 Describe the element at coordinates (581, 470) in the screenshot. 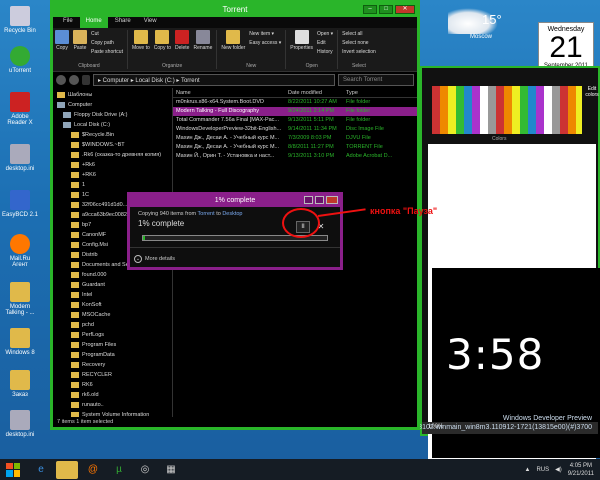

I see `tray-clock: 4:05 PM 9/21/2011` at that location.